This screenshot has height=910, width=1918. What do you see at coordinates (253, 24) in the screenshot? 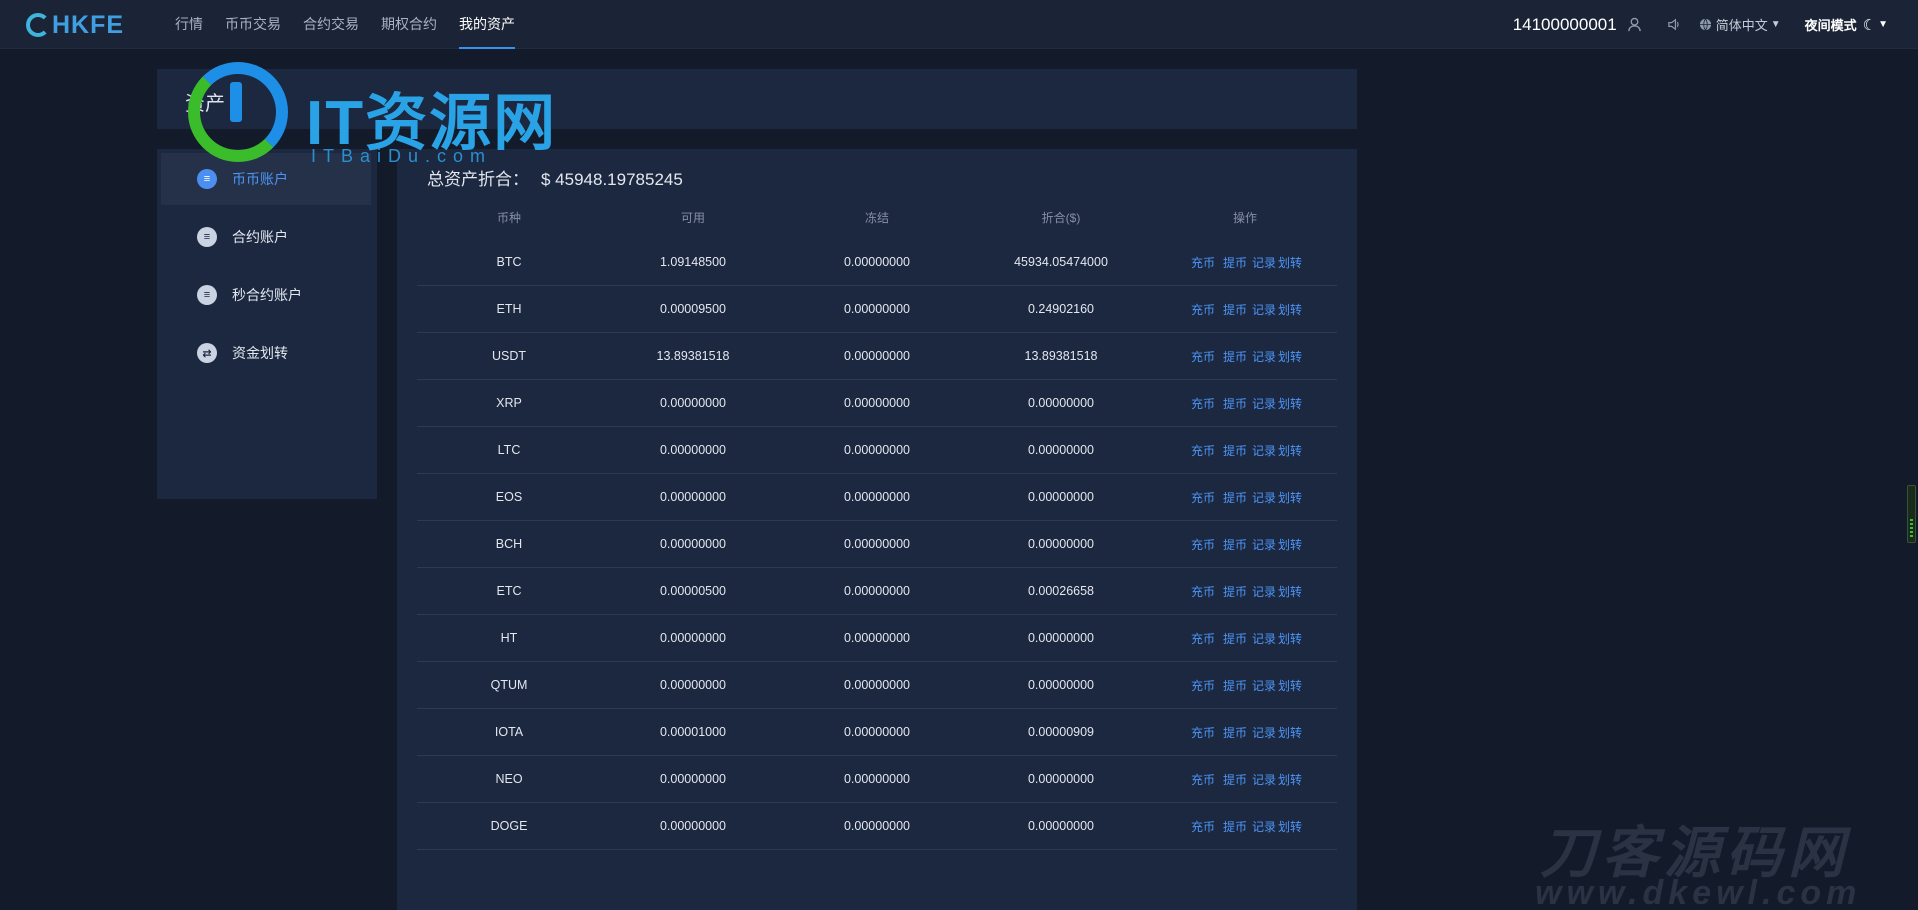
I see `nav-item-spot-trading: 币币交易` at bounding box center [253, 24].